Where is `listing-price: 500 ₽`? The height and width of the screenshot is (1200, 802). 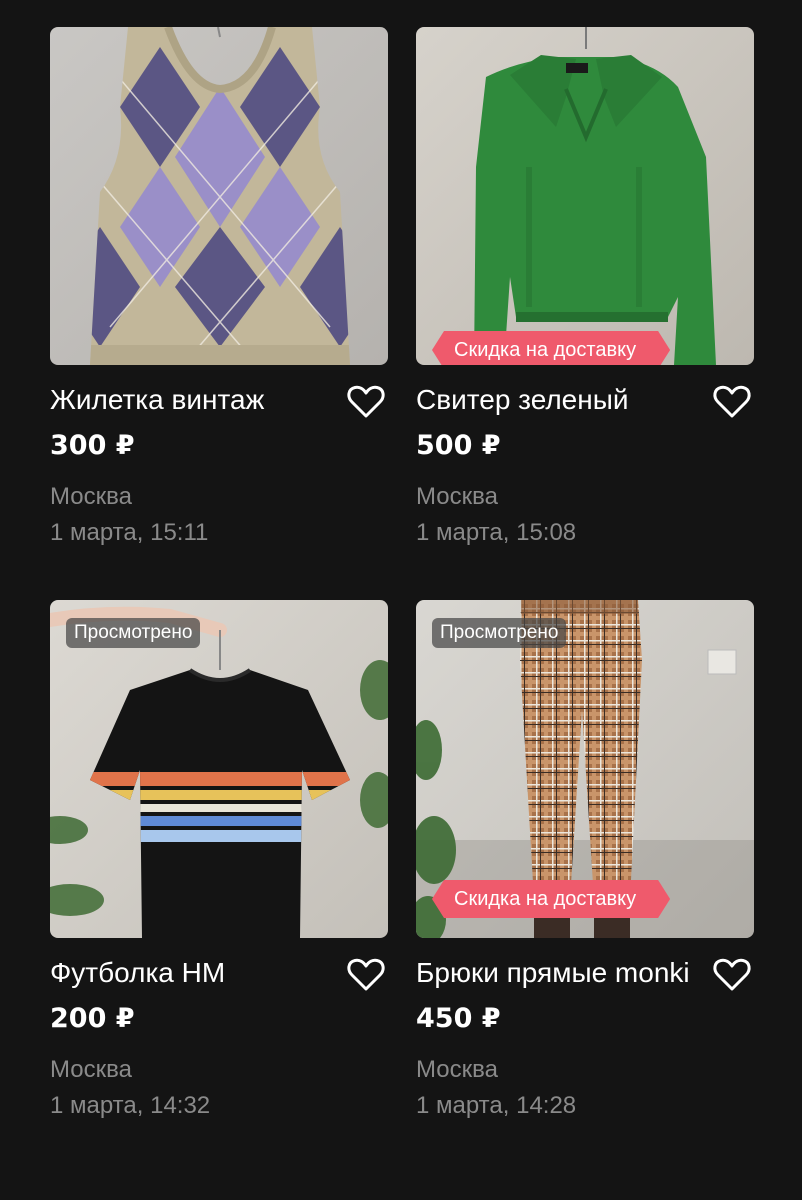 listing-price: 500 ₽ is located at coordinates (458, 445).